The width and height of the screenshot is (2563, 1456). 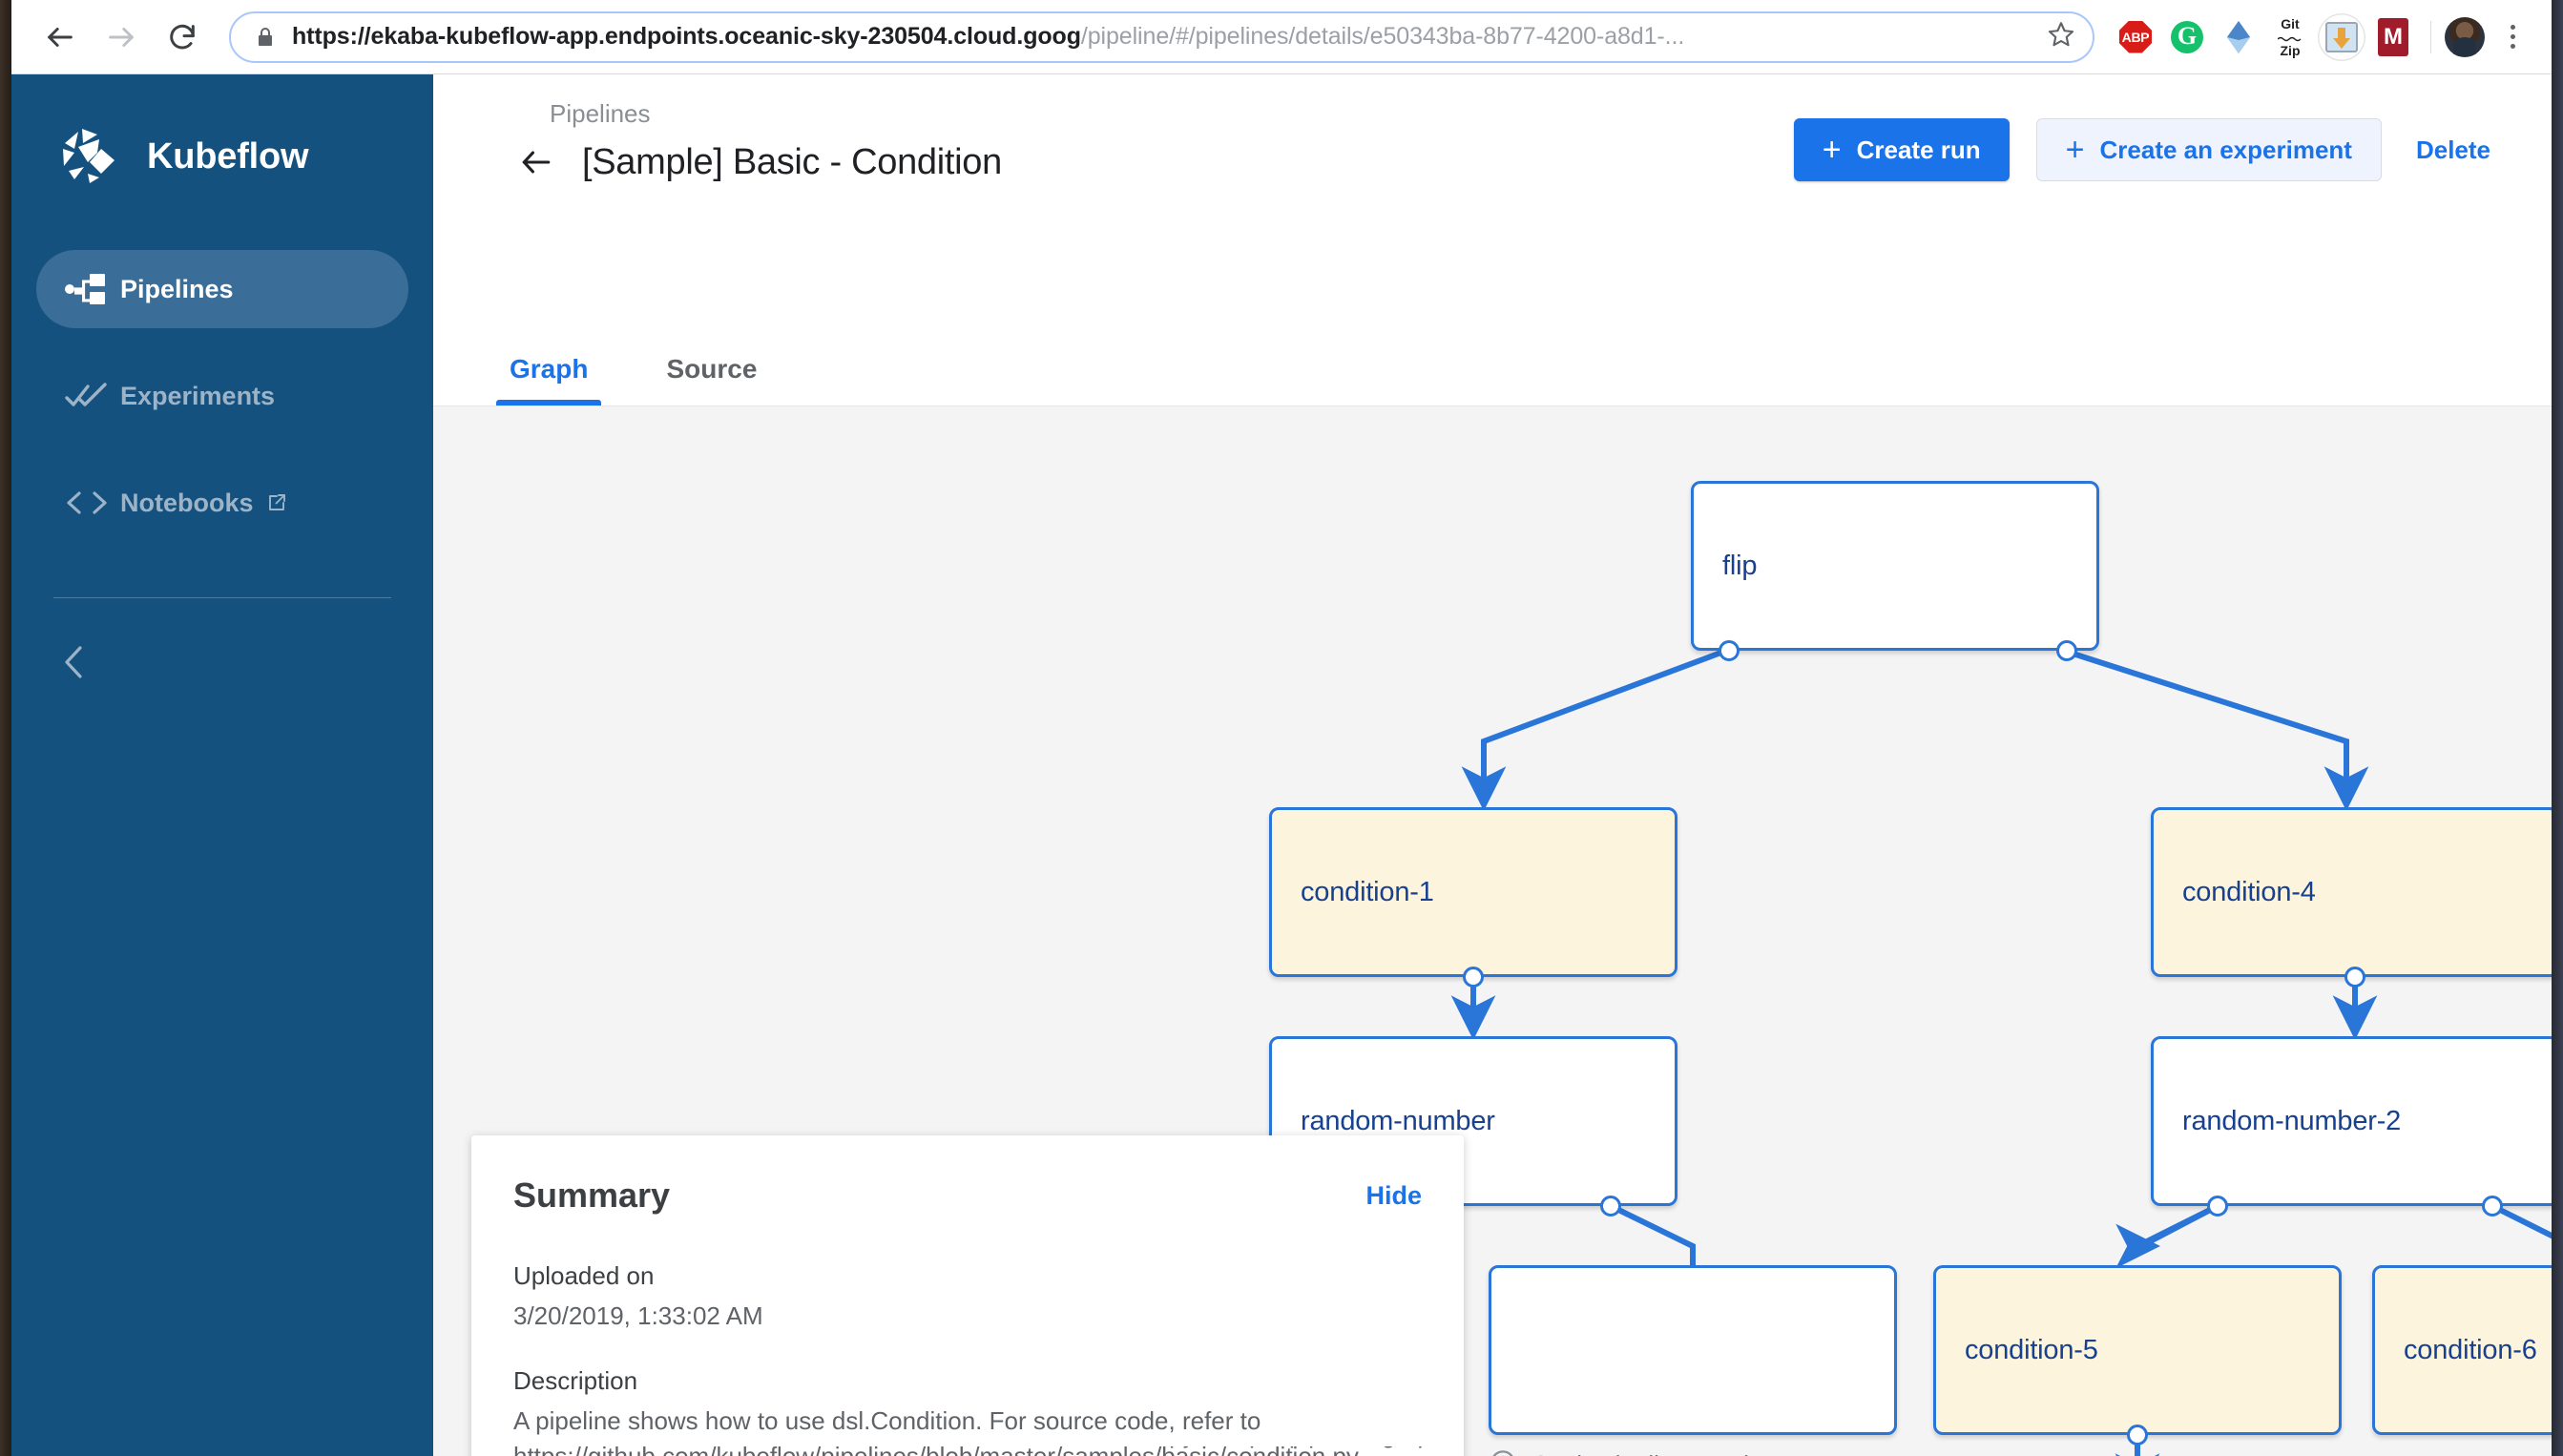 What do you see at coordinates (592, 1195) in the screenshot?
I see `summary-title: Summary` at bounding box center [592, 1195].